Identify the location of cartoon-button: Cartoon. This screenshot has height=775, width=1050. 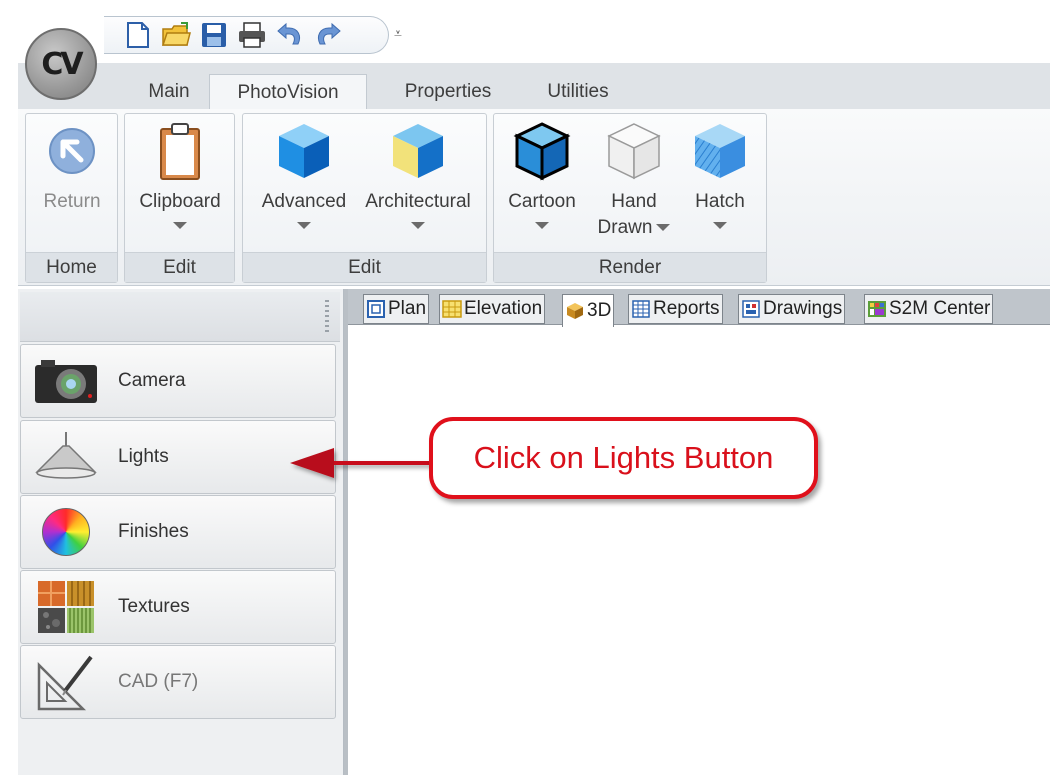
(542, 173).